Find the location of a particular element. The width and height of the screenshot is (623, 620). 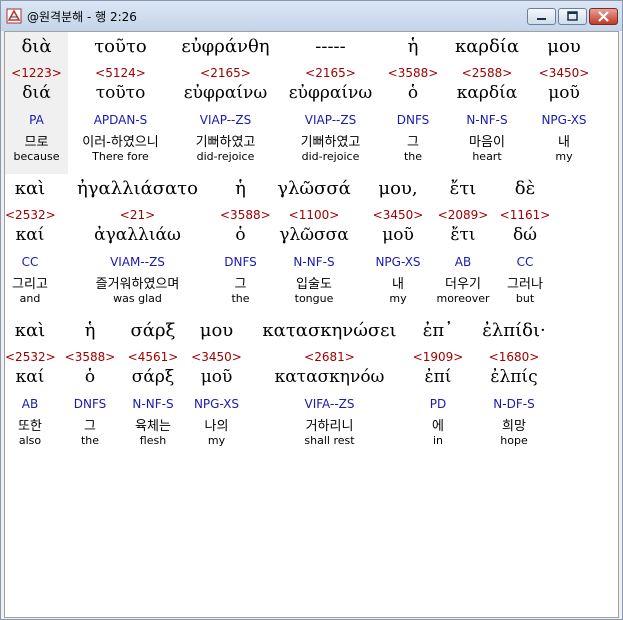

english-gloss: moreover is located at coordinates (463, 298).